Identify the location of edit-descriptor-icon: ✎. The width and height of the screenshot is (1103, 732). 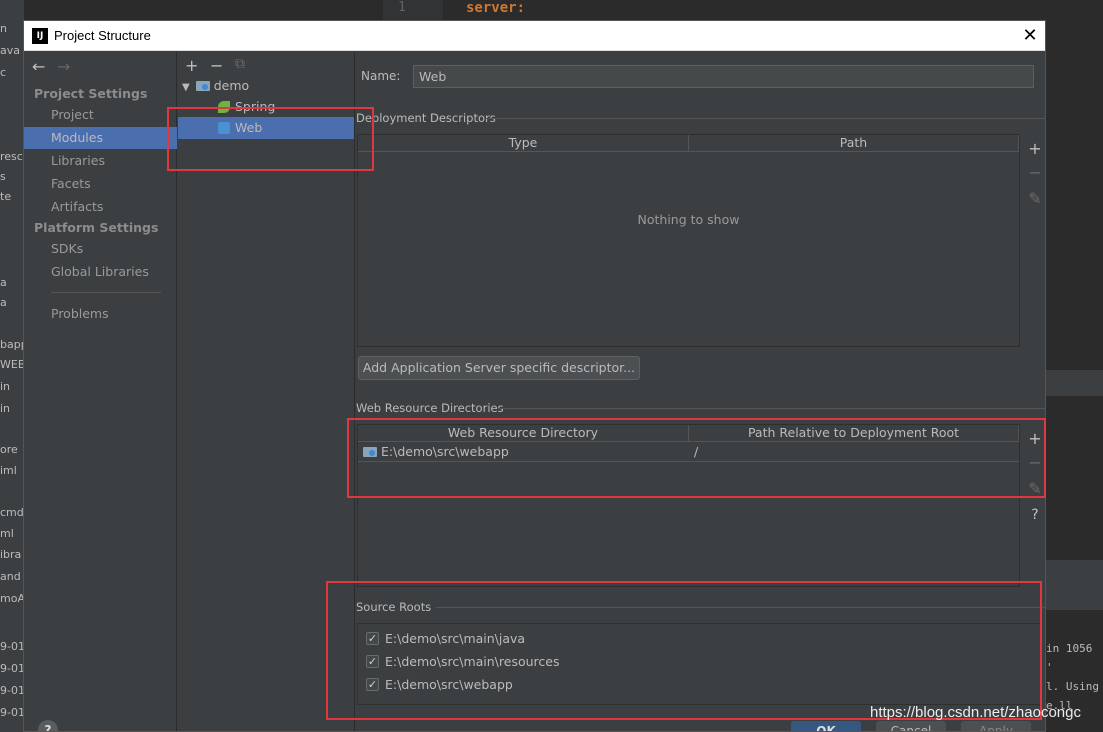
(1035, 198).